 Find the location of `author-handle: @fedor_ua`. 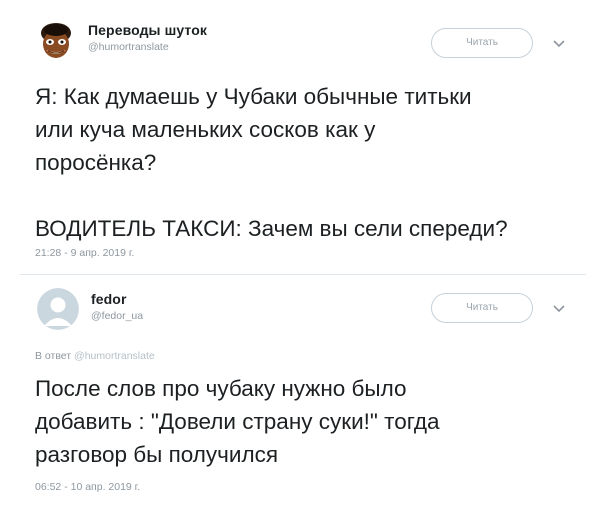

author-handle: @fedor_ua is located at coordinates (117, 316).